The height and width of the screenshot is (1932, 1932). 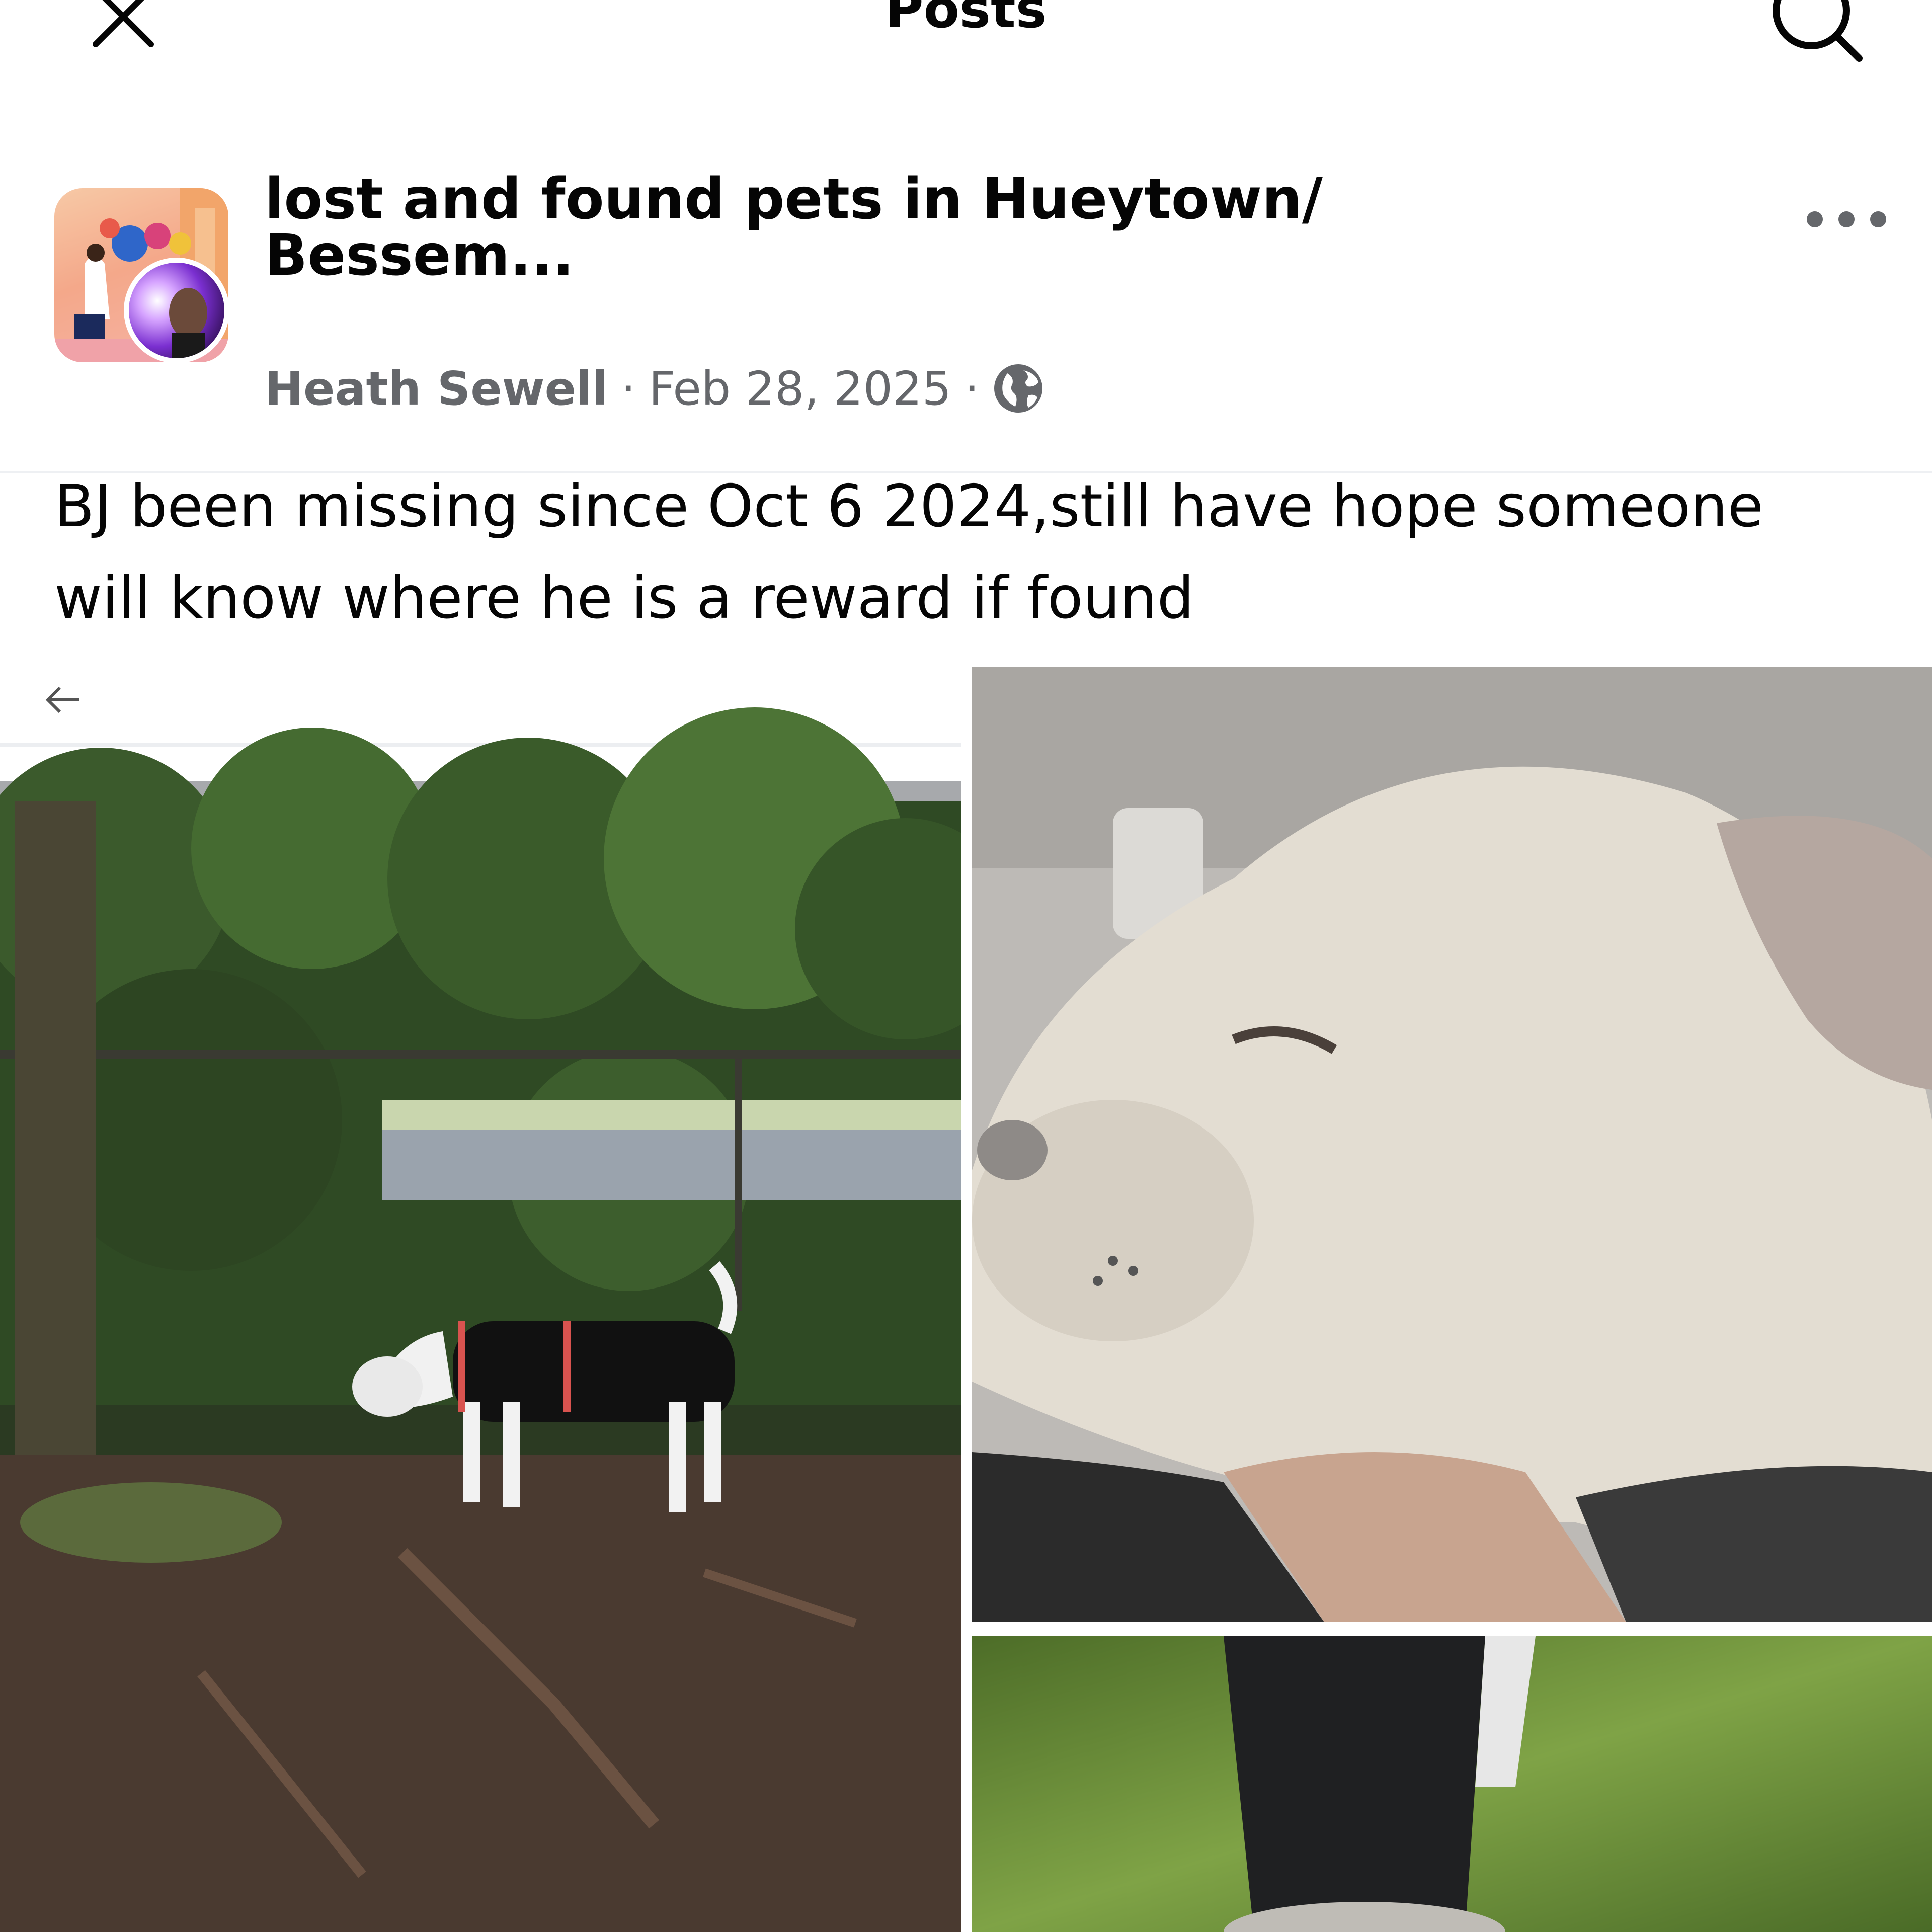 What do you see at coordinates (124, 28) in the screenshot?
I see `close-icon` at bounding box center [124, 28].